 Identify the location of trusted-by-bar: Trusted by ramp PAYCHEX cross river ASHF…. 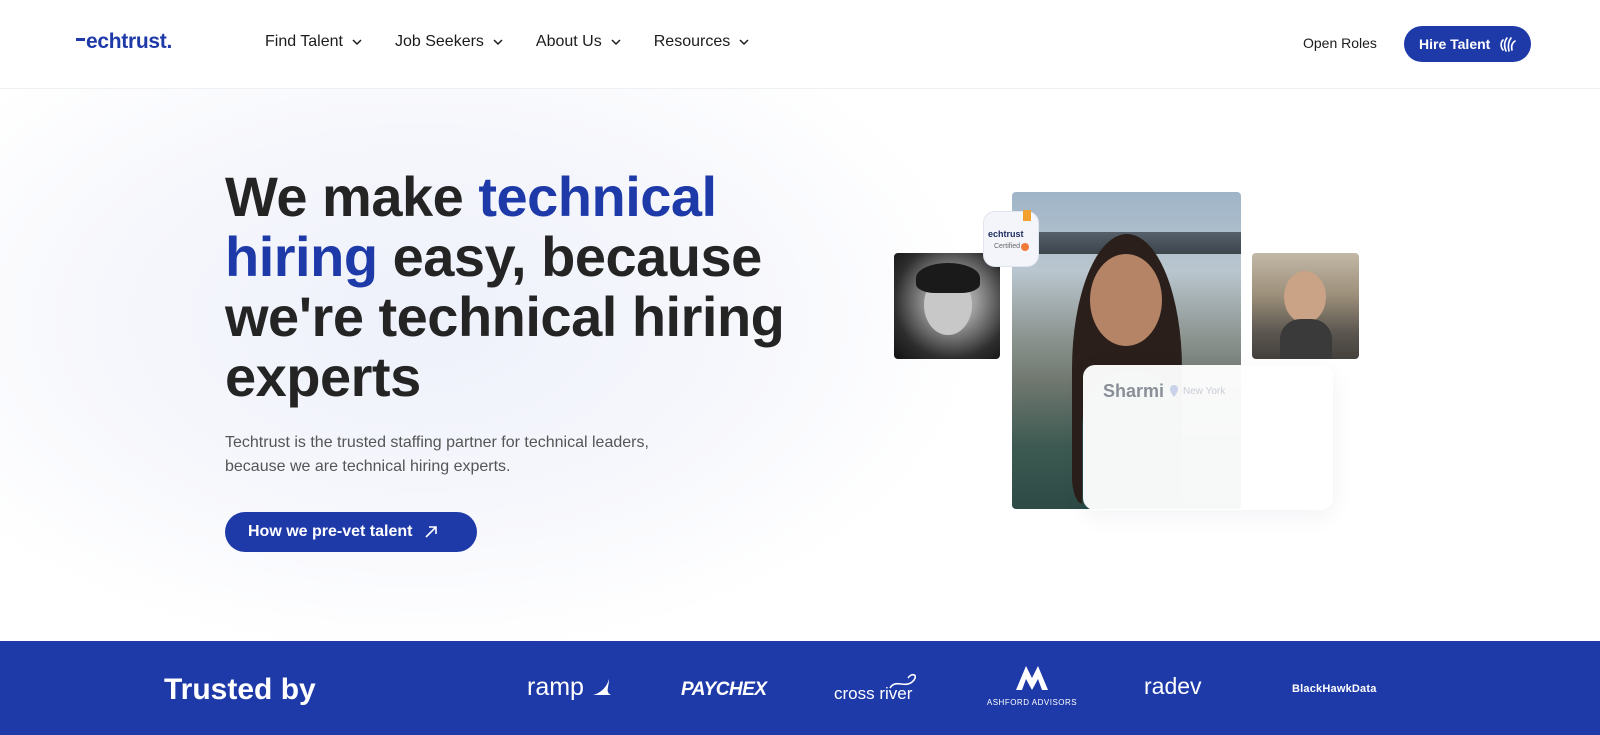
(800, 688).